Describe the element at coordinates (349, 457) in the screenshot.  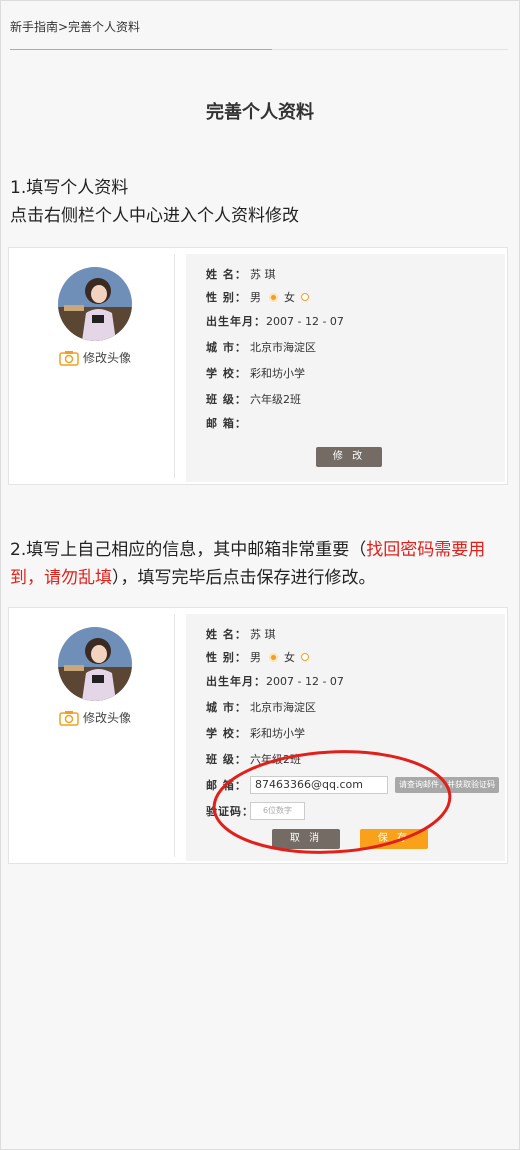
I see `edit-button: 修 改` at that location.